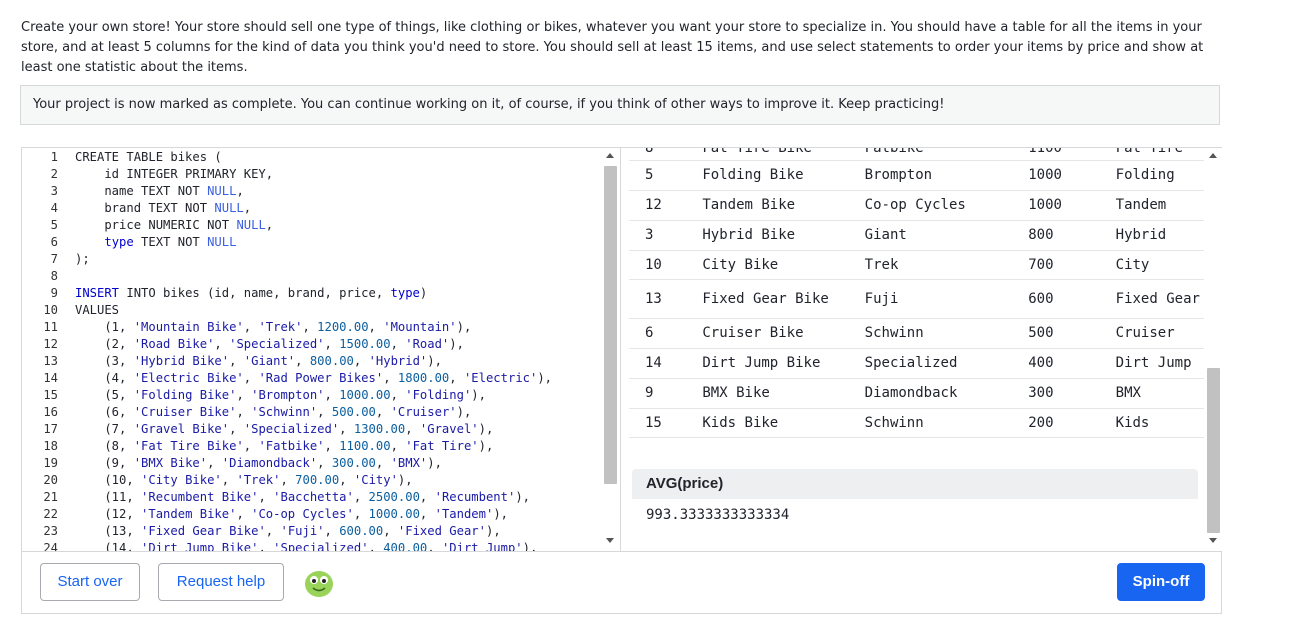 This screenshot has height=627, width=1289. I want to click on cell-type: Cruiser, so click(1151, 333).